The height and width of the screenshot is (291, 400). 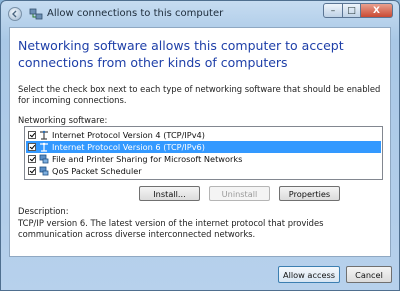 I want to click on list-item: QoS Packet Scheduler, so click(x=203, y=171).